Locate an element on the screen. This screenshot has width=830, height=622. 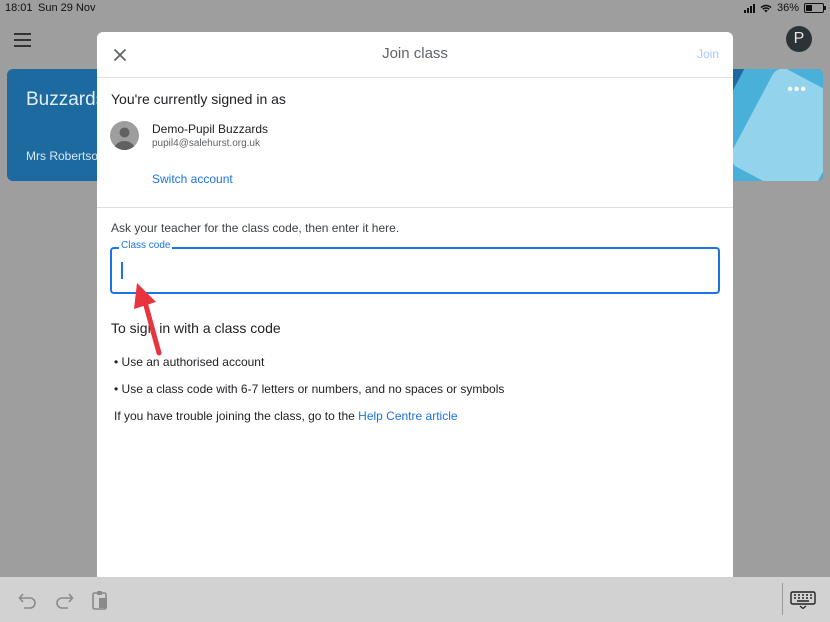
keyboard-shortcut-bar is located at coordinates (415, 599).